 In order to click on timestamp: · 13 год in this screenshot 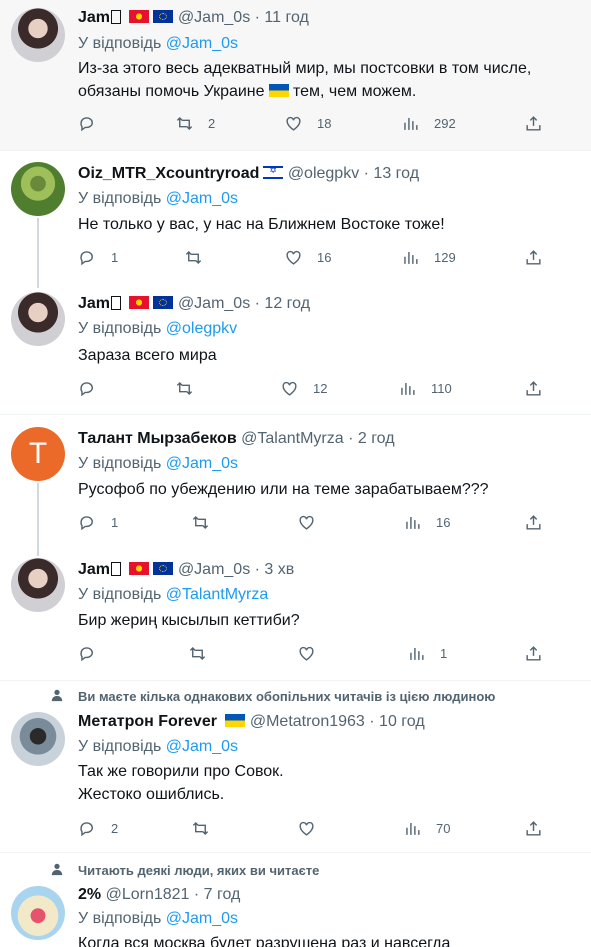, I will do `click(391, 173)`.